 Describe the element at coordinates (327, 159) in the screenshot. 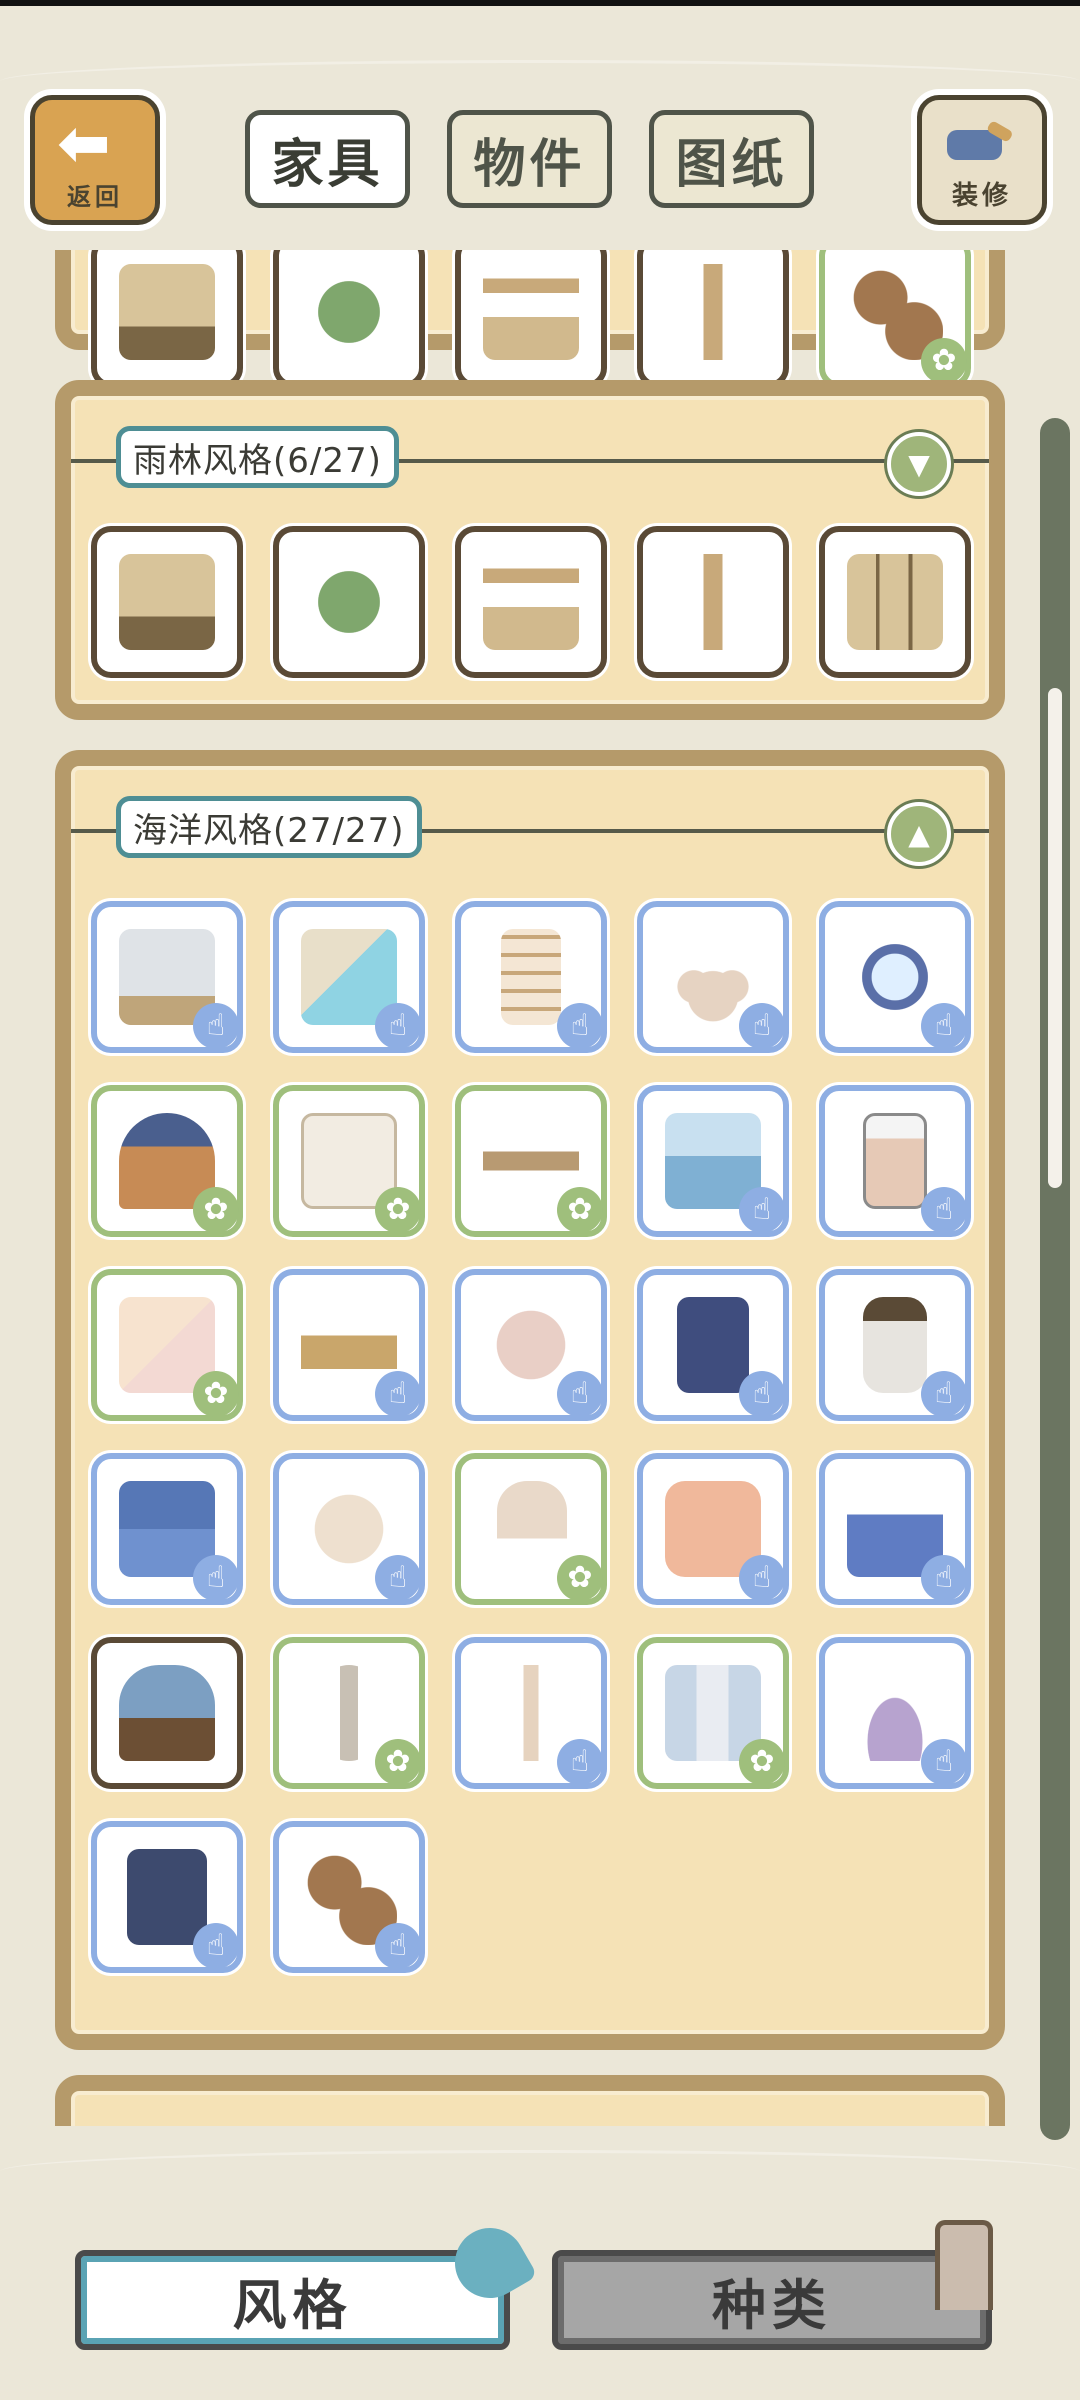

I see `tab-furniture: 家具` at that location.